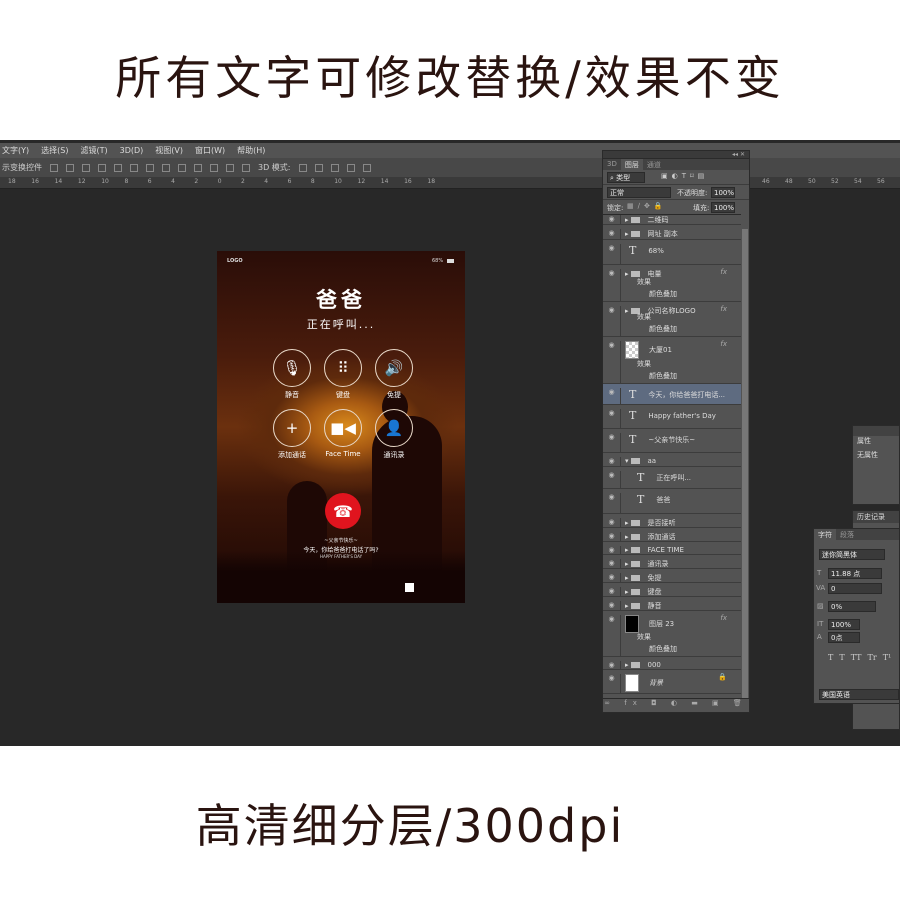 The height and width of the screenshot is (900, 900). Describe the element at coordinates (394, 368) in the screenshot. I see `call-action-button: 🔊` at that location.